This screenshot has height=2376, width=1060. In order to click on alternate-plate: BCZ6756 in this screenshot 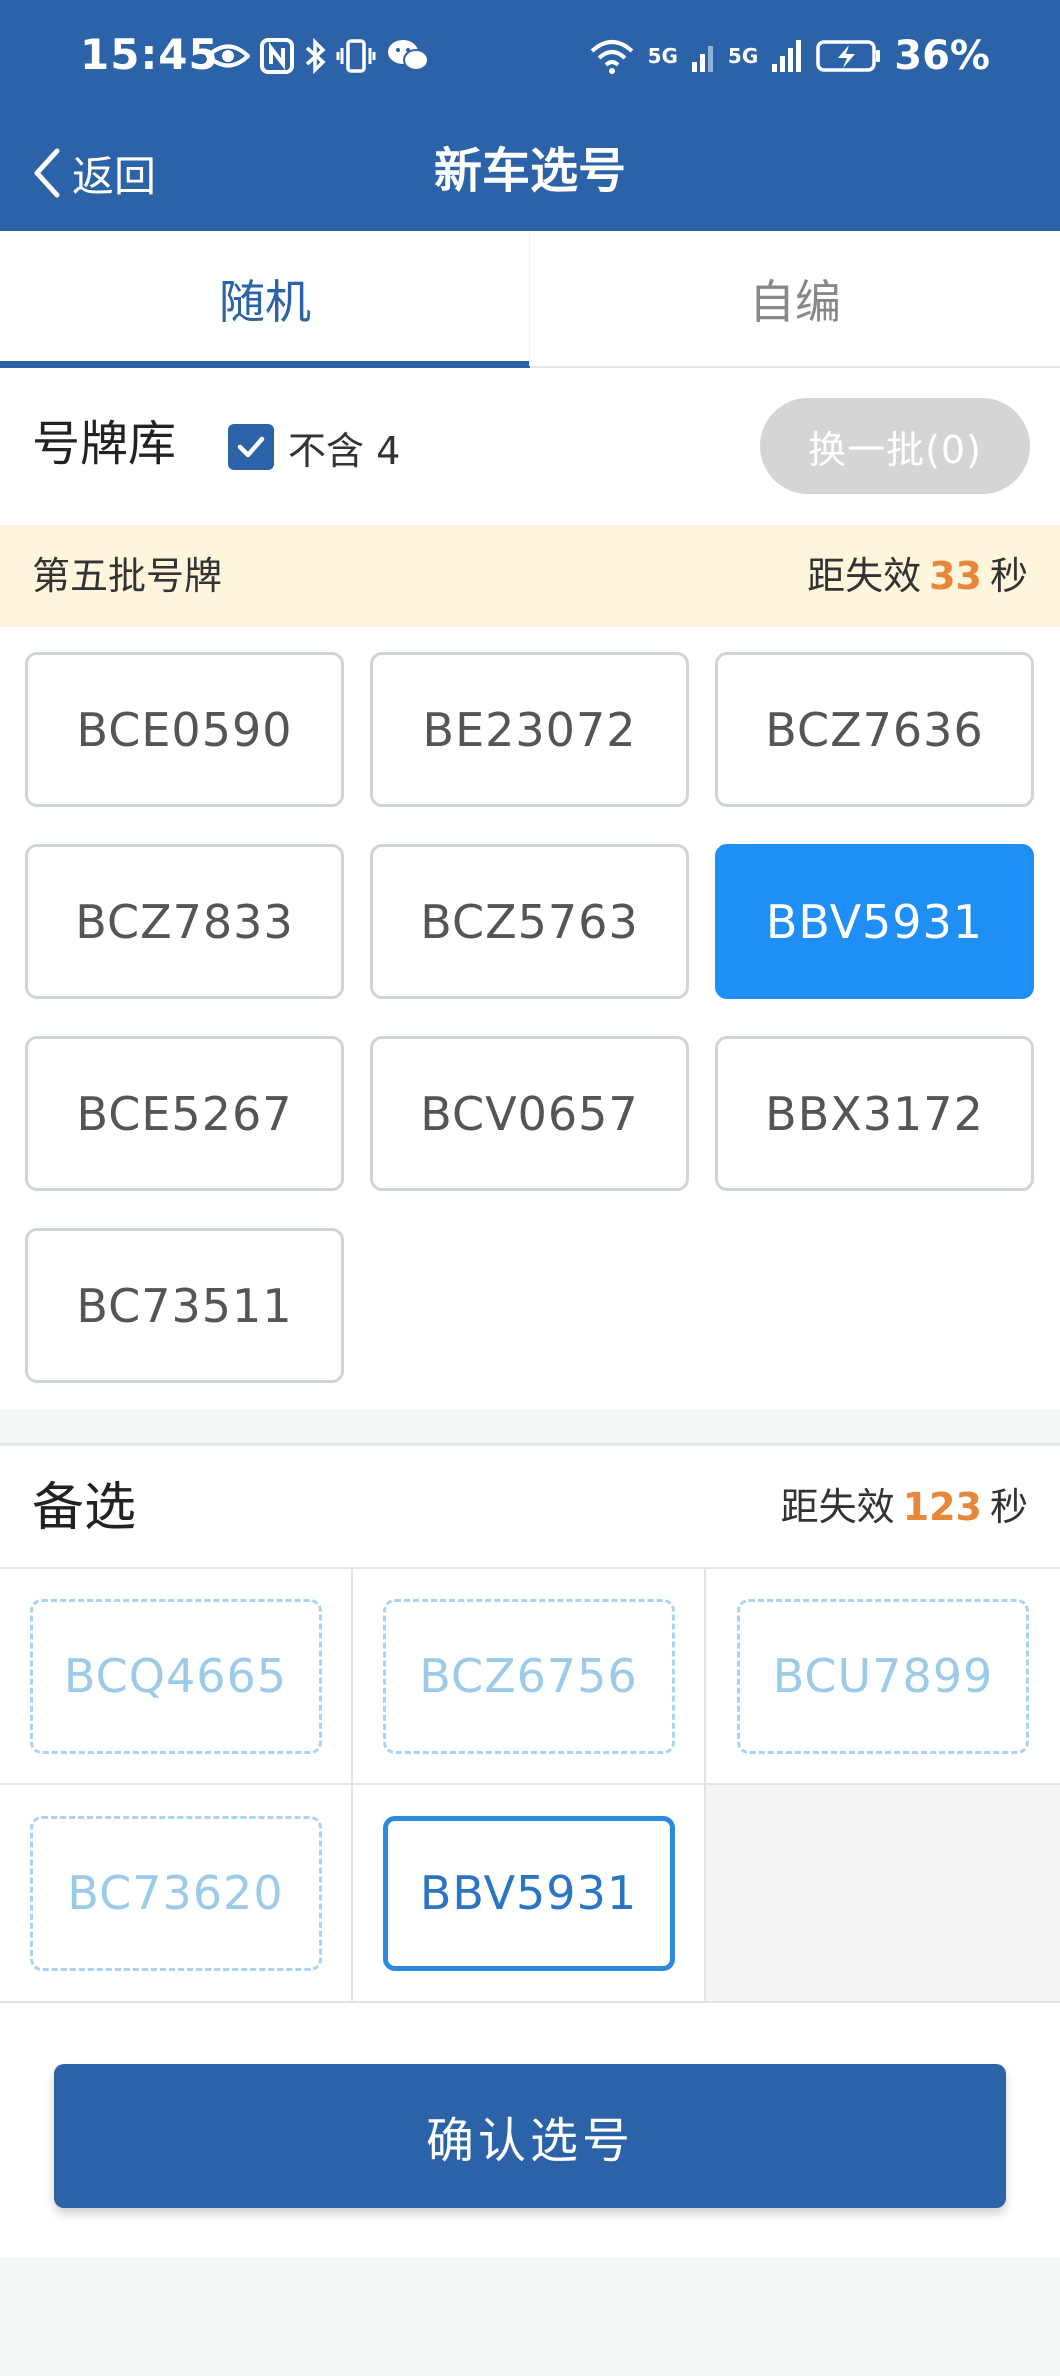, I will do `click(528, 1676)`.